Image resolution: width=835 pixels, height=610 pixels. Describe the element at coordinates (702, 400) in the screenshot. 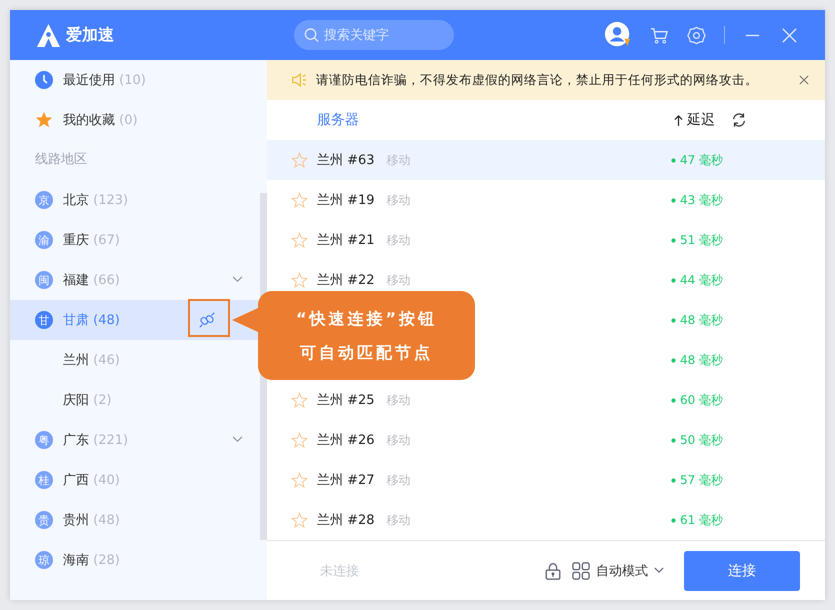

I see `latency-value: 60 毫秒` at that location.